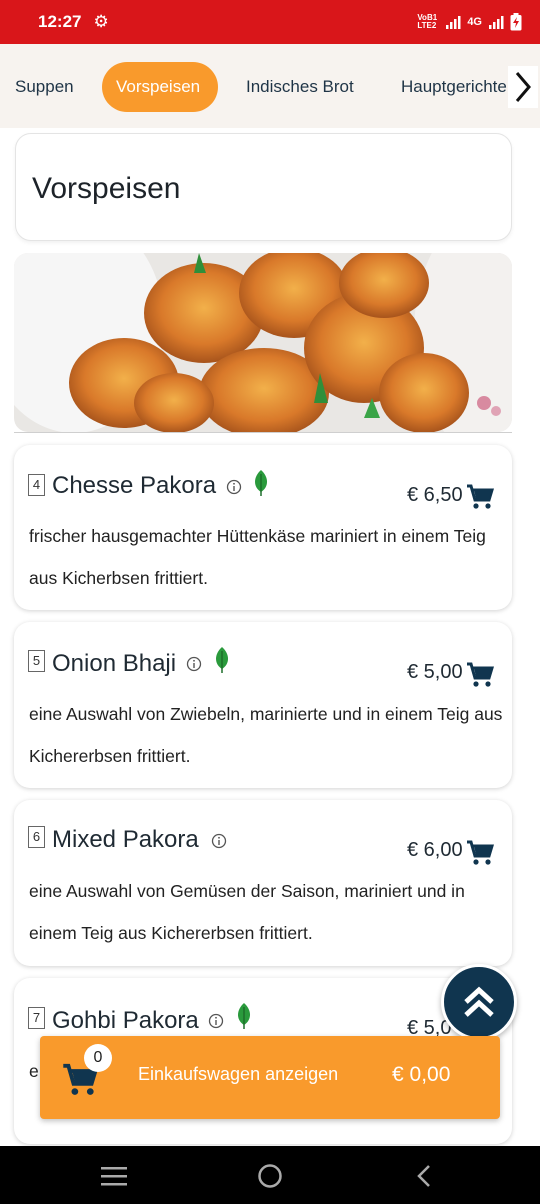  What do you see at coordinates (421, 1074) in the screenshot?
I see `cart-total: € 0,00` at bounding box center [421, 1074].